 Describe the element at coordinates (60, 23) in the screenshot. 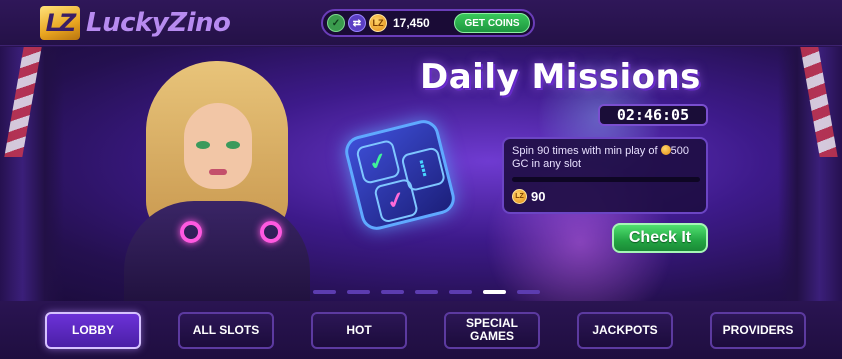

I see `logo-mark-icon: LZ` at that location.